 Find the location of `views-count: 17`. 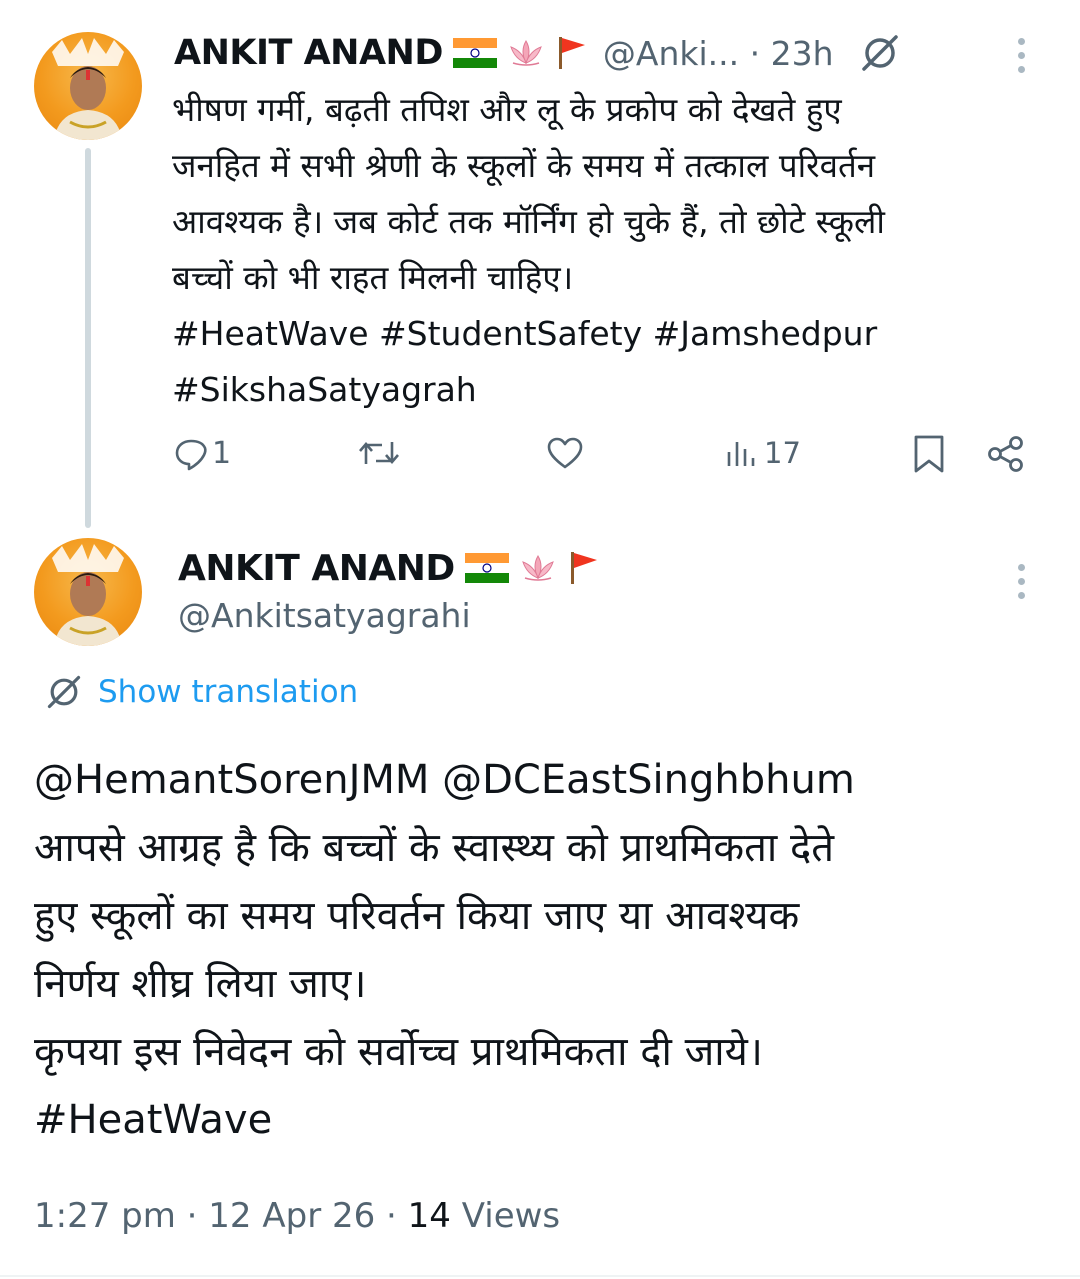

views-count: 17 is located at coordinates (782, 453).